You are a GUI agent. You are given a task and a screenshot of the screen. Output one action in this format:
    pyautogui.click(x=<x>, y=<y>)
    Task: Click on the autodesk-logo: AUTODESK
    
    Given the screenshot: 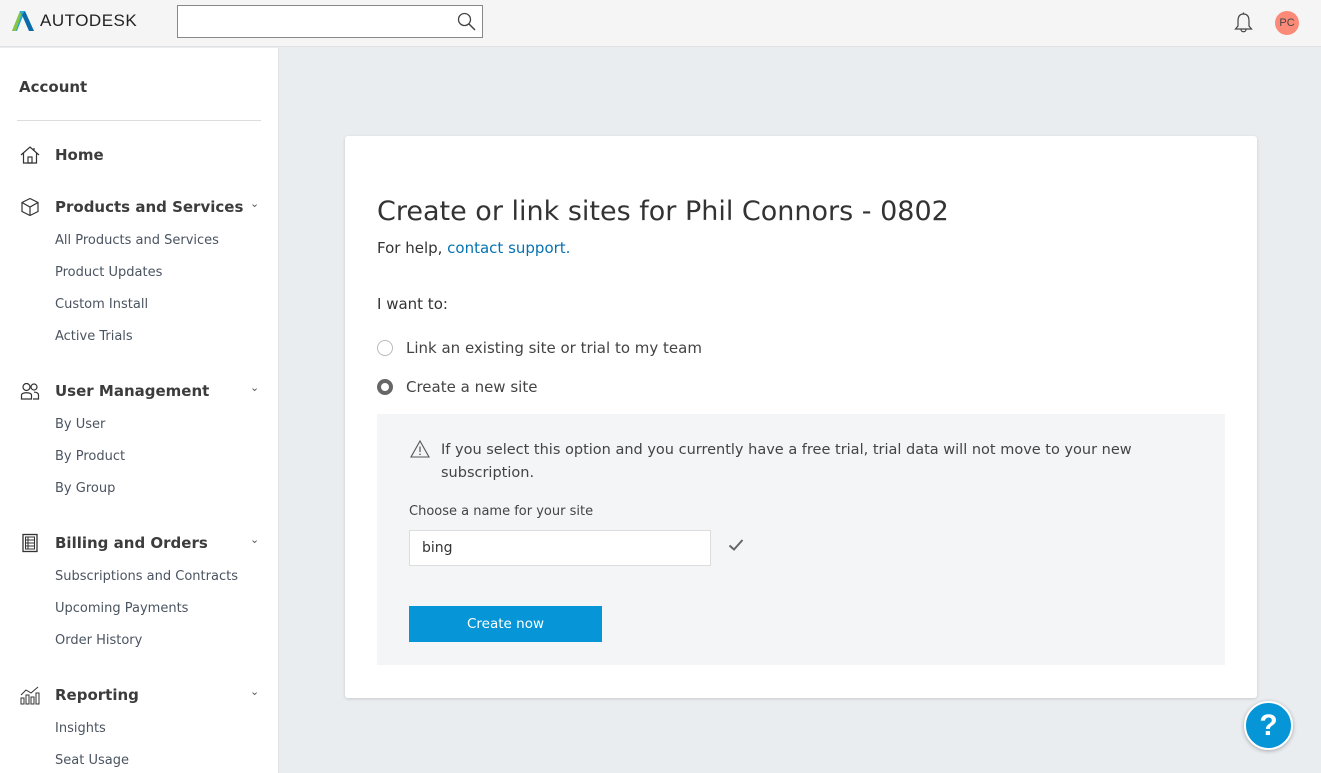 What is the action you would take?
    pyautogui.click(x=74, y=21)
    